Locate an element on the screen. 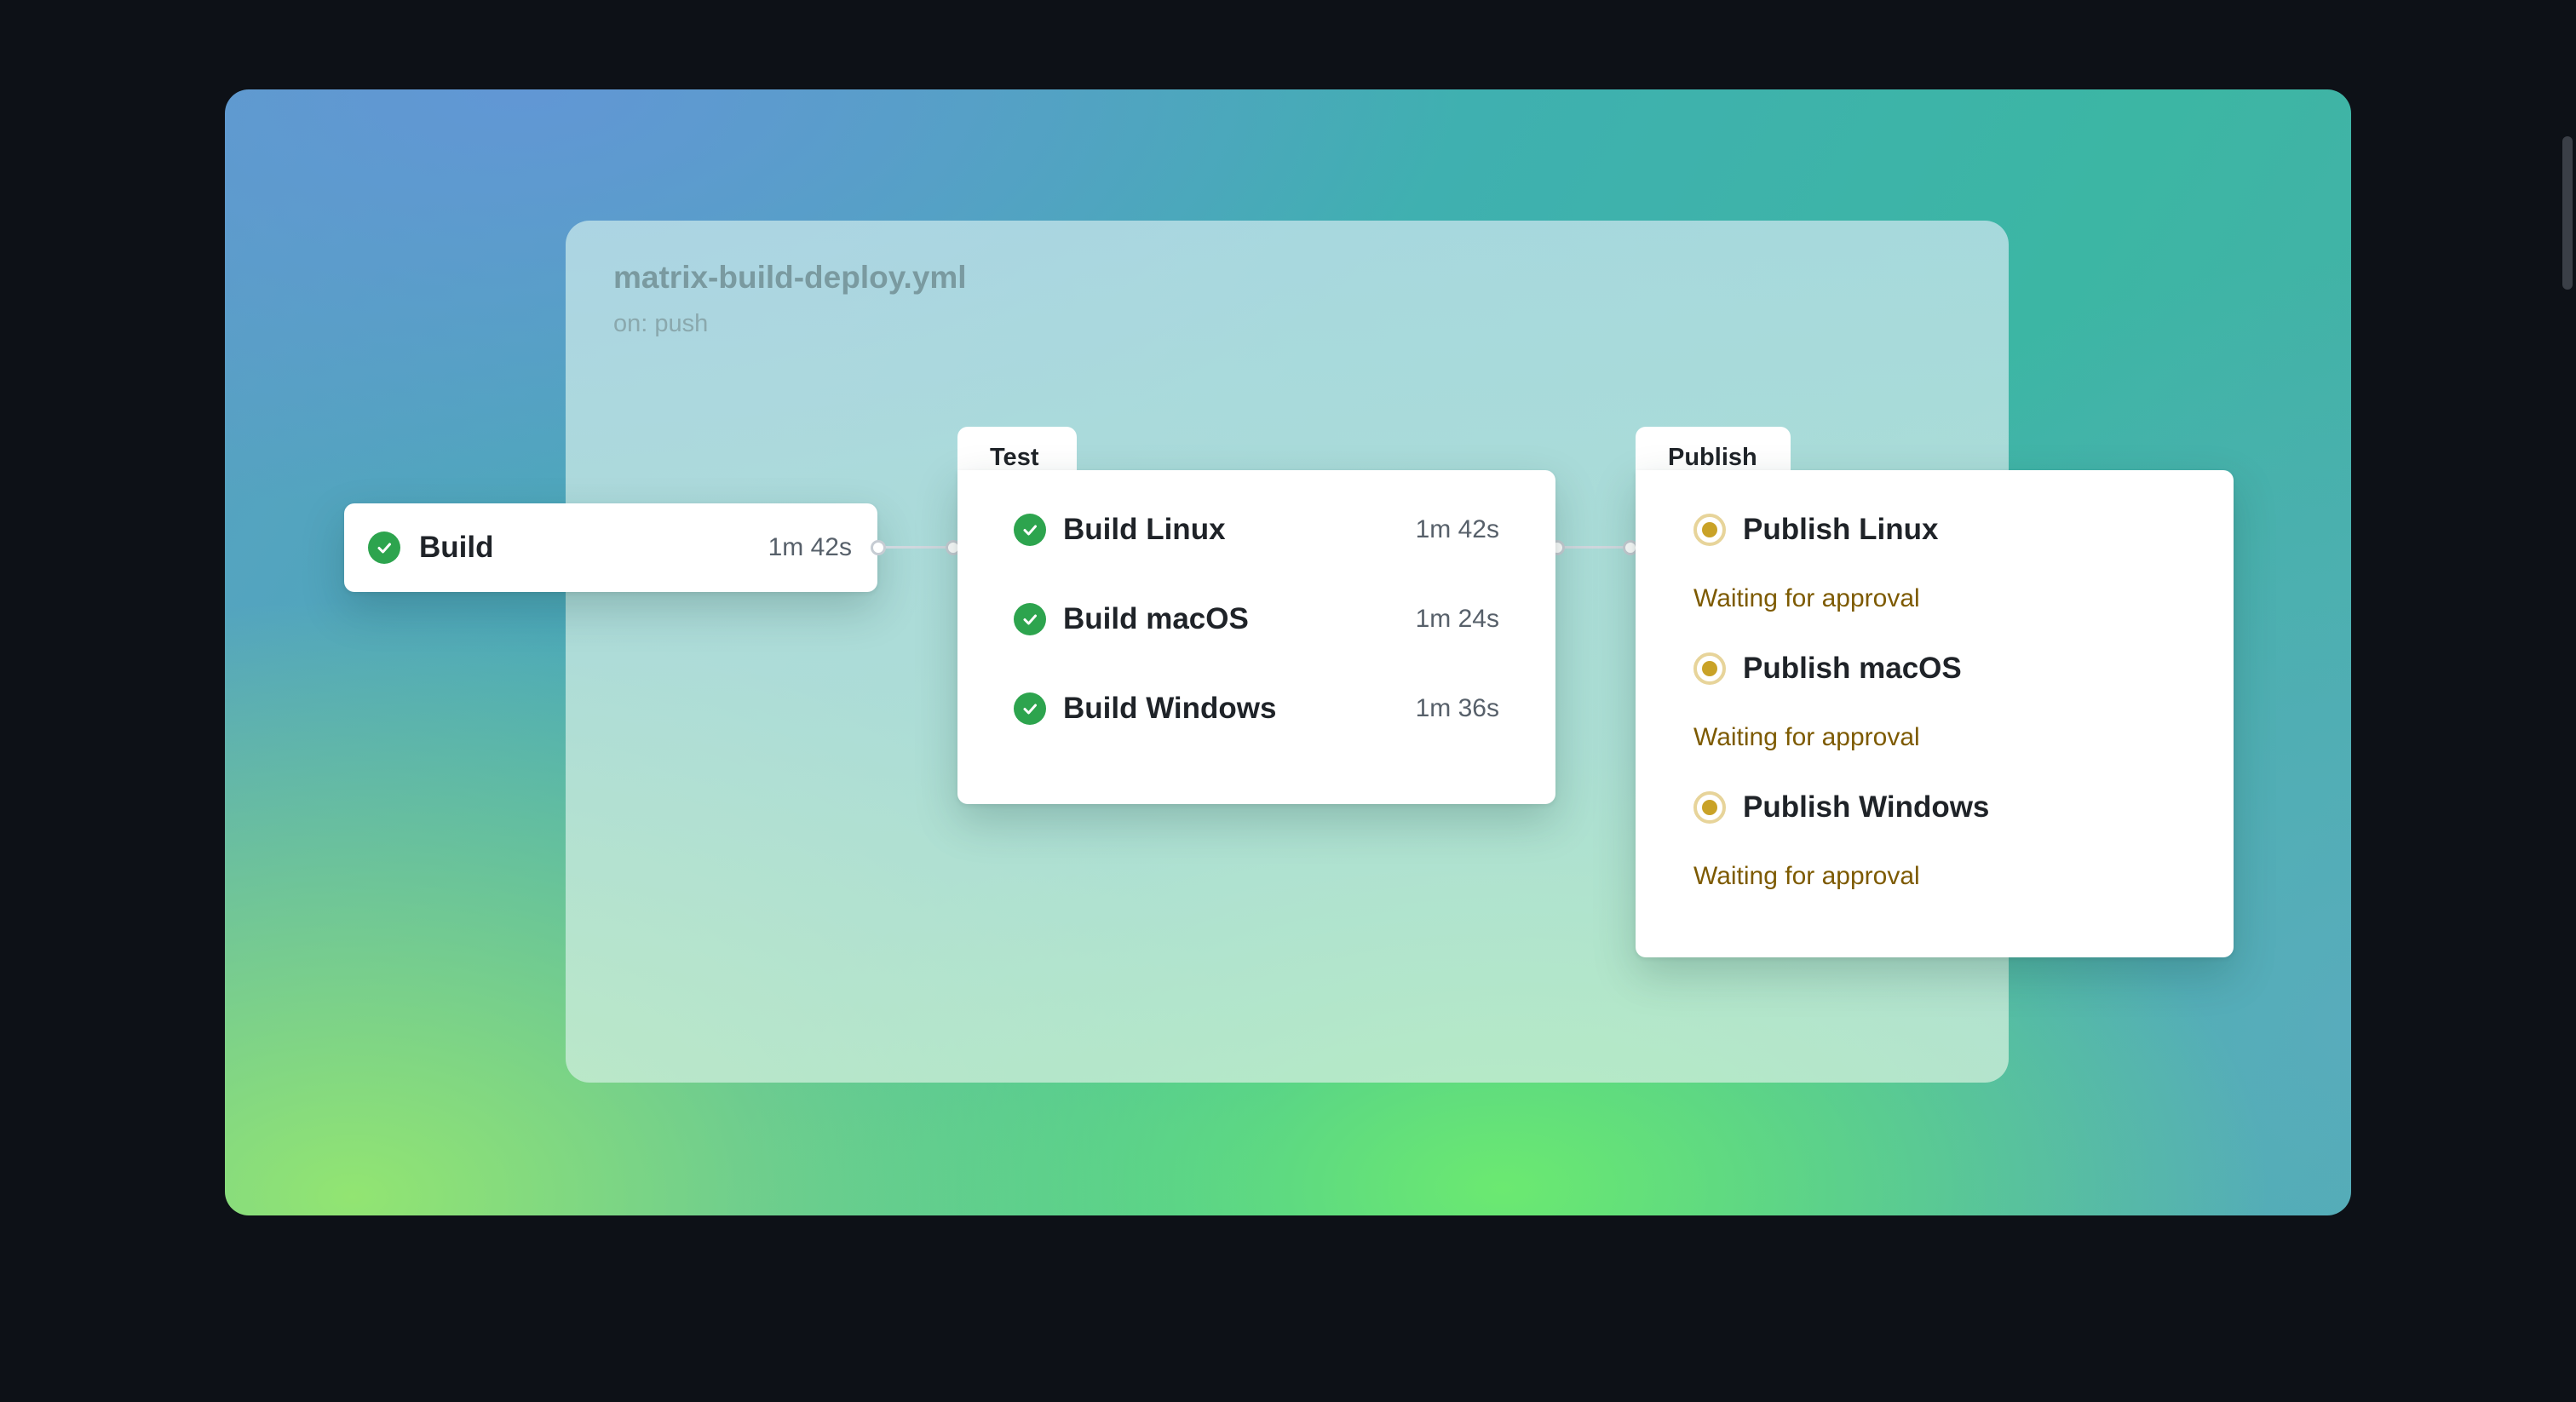  test-job-name: Build Windows is located at coordinates (1170, 708).